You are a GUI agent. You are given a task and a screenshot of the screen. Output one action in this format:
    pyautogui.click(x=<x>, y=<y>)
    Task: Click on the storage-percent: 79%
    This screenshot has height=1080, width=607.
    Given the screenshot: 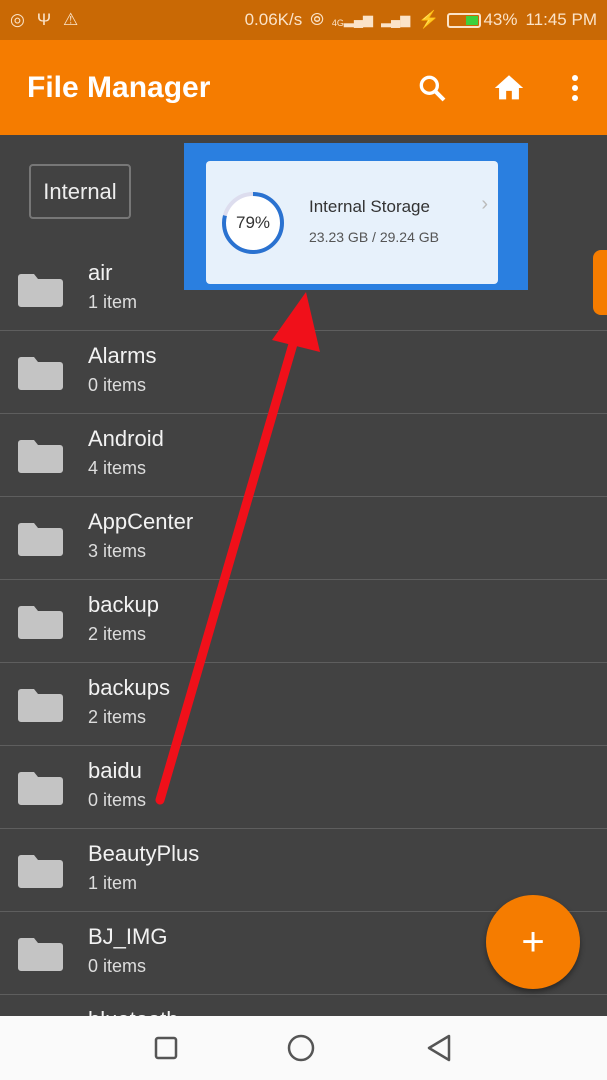 What is the action you would take?
    pyautogui.click(x=253, y=222)
    